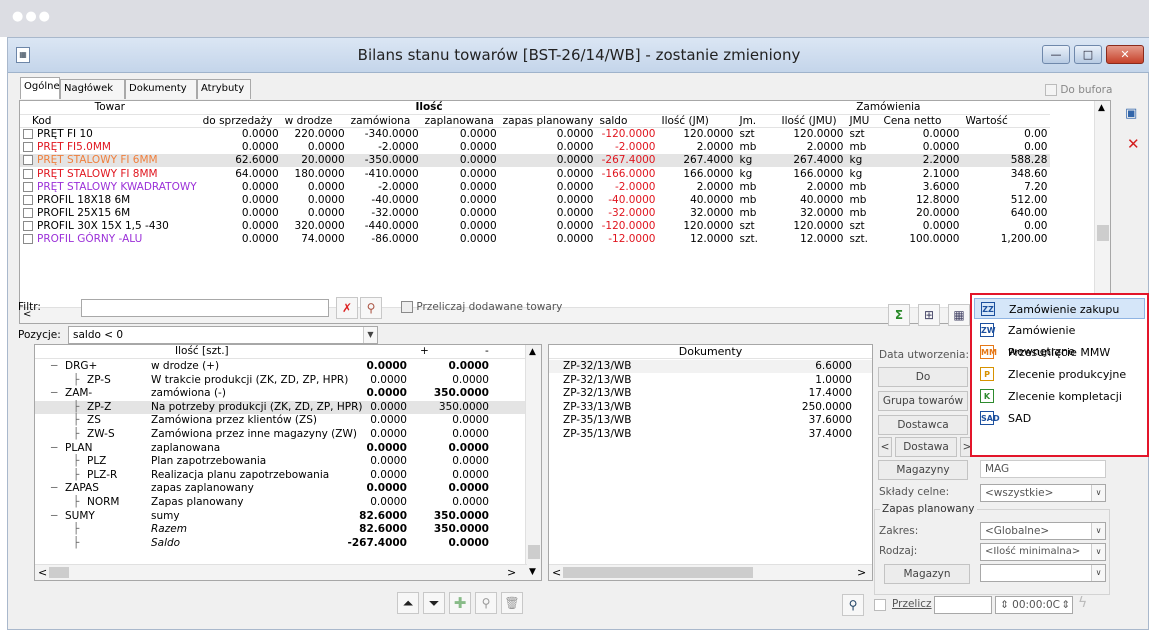 The image size is (1149, 630). Describe the element at coordinates (280, 488) in the screenshot. I see `tree-row: ─ ZAPAS zapas zaplanowany 0.0000 0.0000` at that location.